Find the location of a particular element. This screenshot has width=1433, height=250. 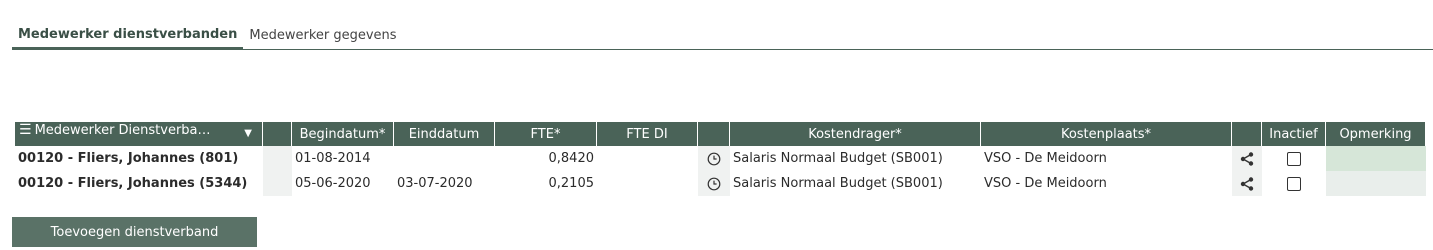

cell-begindatum: 05-06-2020 is located at coordinates (343, 183).